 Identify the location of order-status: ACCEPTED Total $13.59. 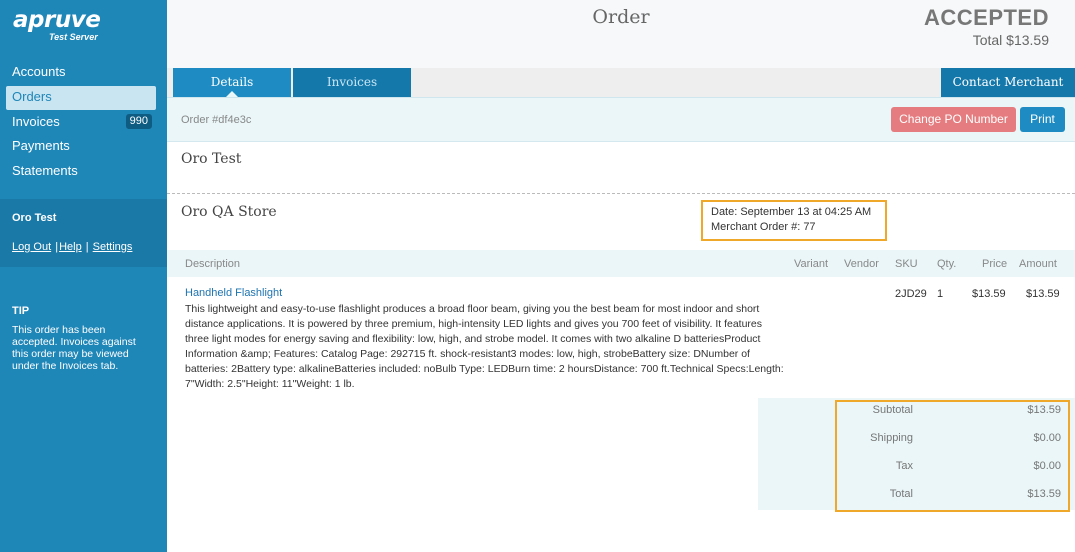
(986, 27).